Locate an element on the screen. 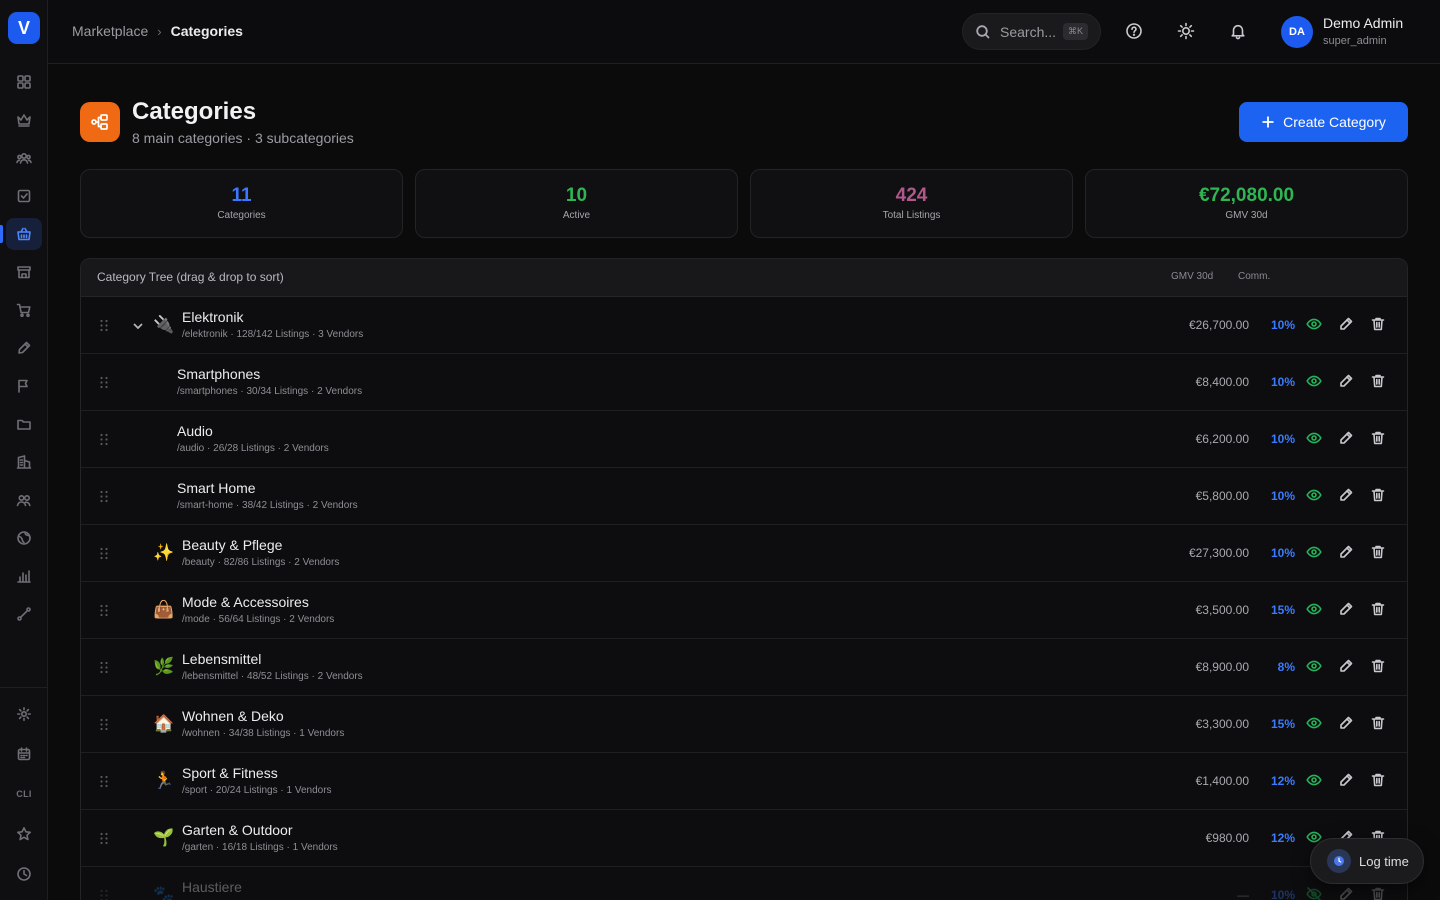 The height and width of the screenshot is (900, 1440). user-name: Demo Admin is located at coordinates (1363, 23).